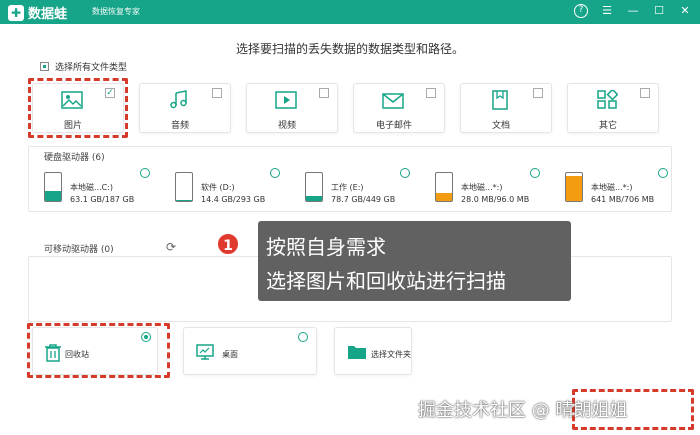 The width and height of the screenshot is (700, 435). What do you see at coordinates (92, 187) in the screenshot?
I see `drive-name: 本地磁...C:)` at bounding box center [92, 187].